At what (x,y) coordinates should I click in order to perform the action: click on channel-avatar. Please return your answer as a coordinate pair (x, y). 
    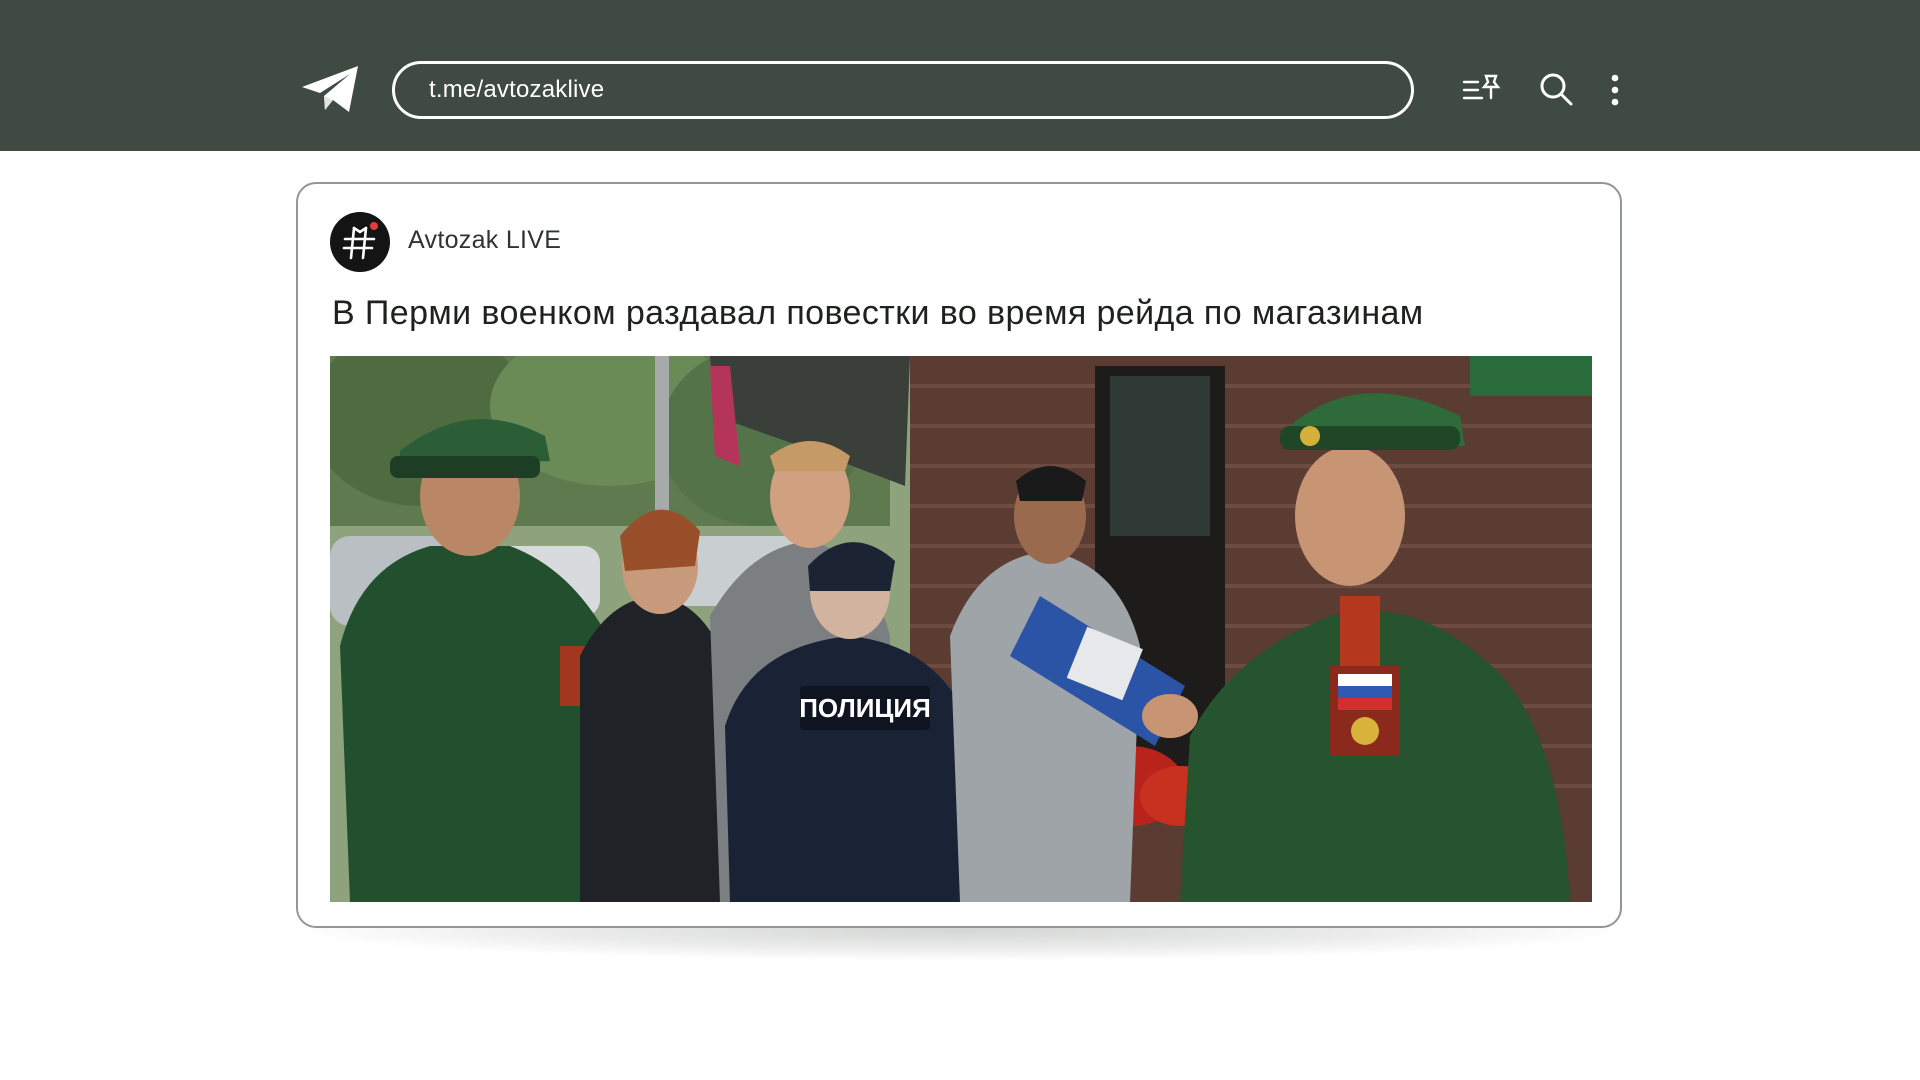
    Looking at the image, I should click on (360, 242).